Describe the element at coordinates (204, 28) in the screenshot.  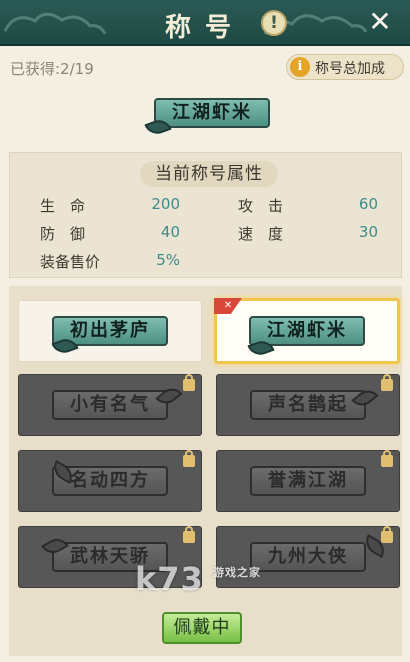
I see `page-title: 称号` at that location.